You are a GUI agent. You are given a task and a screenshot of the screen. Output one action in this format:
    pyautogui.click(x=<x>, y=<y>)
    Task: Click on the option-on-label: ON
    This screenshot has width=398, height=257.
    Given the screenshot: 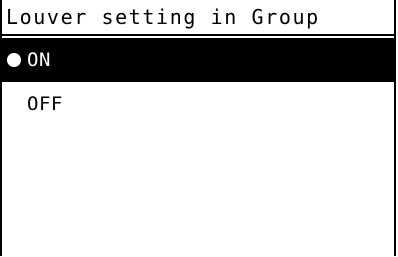 What is the action you would take?
    pyautogui.click(x=39, y=59)
    